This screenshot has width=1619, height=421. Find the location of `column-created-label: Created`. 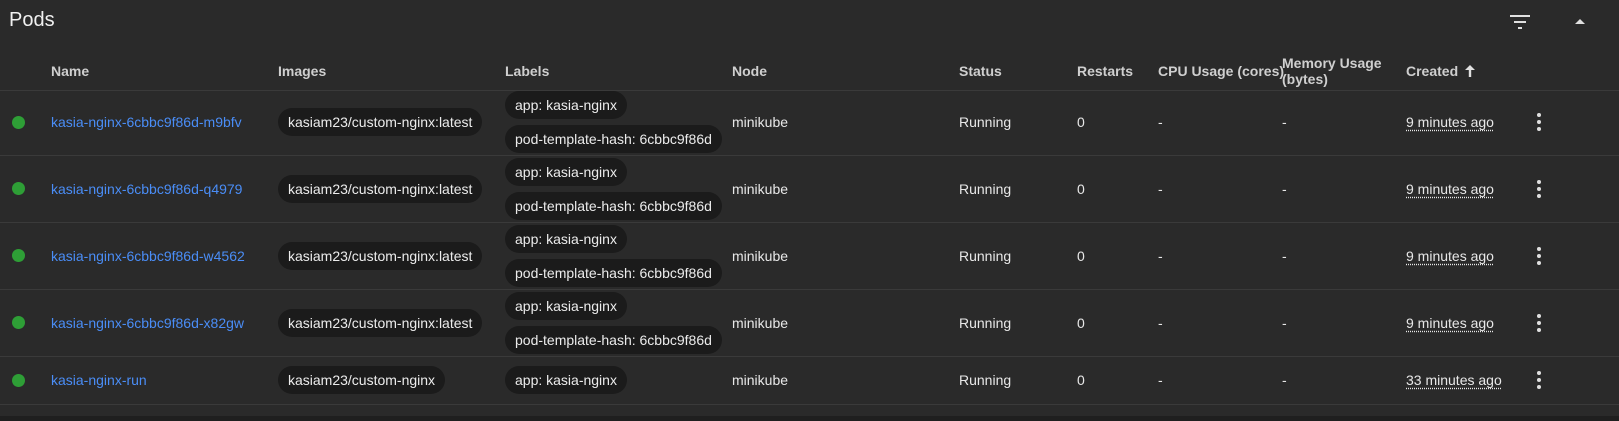

column-created-label: Created is located at coordinates (1432, 71).